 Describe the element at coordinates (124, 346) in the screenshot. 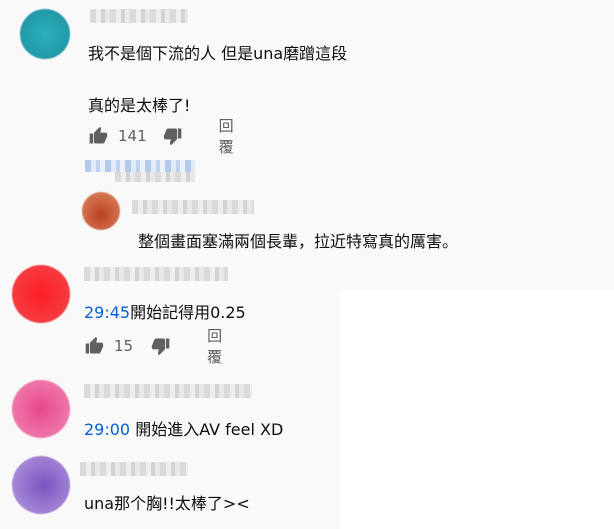

I see `like-count: 15` at that location.